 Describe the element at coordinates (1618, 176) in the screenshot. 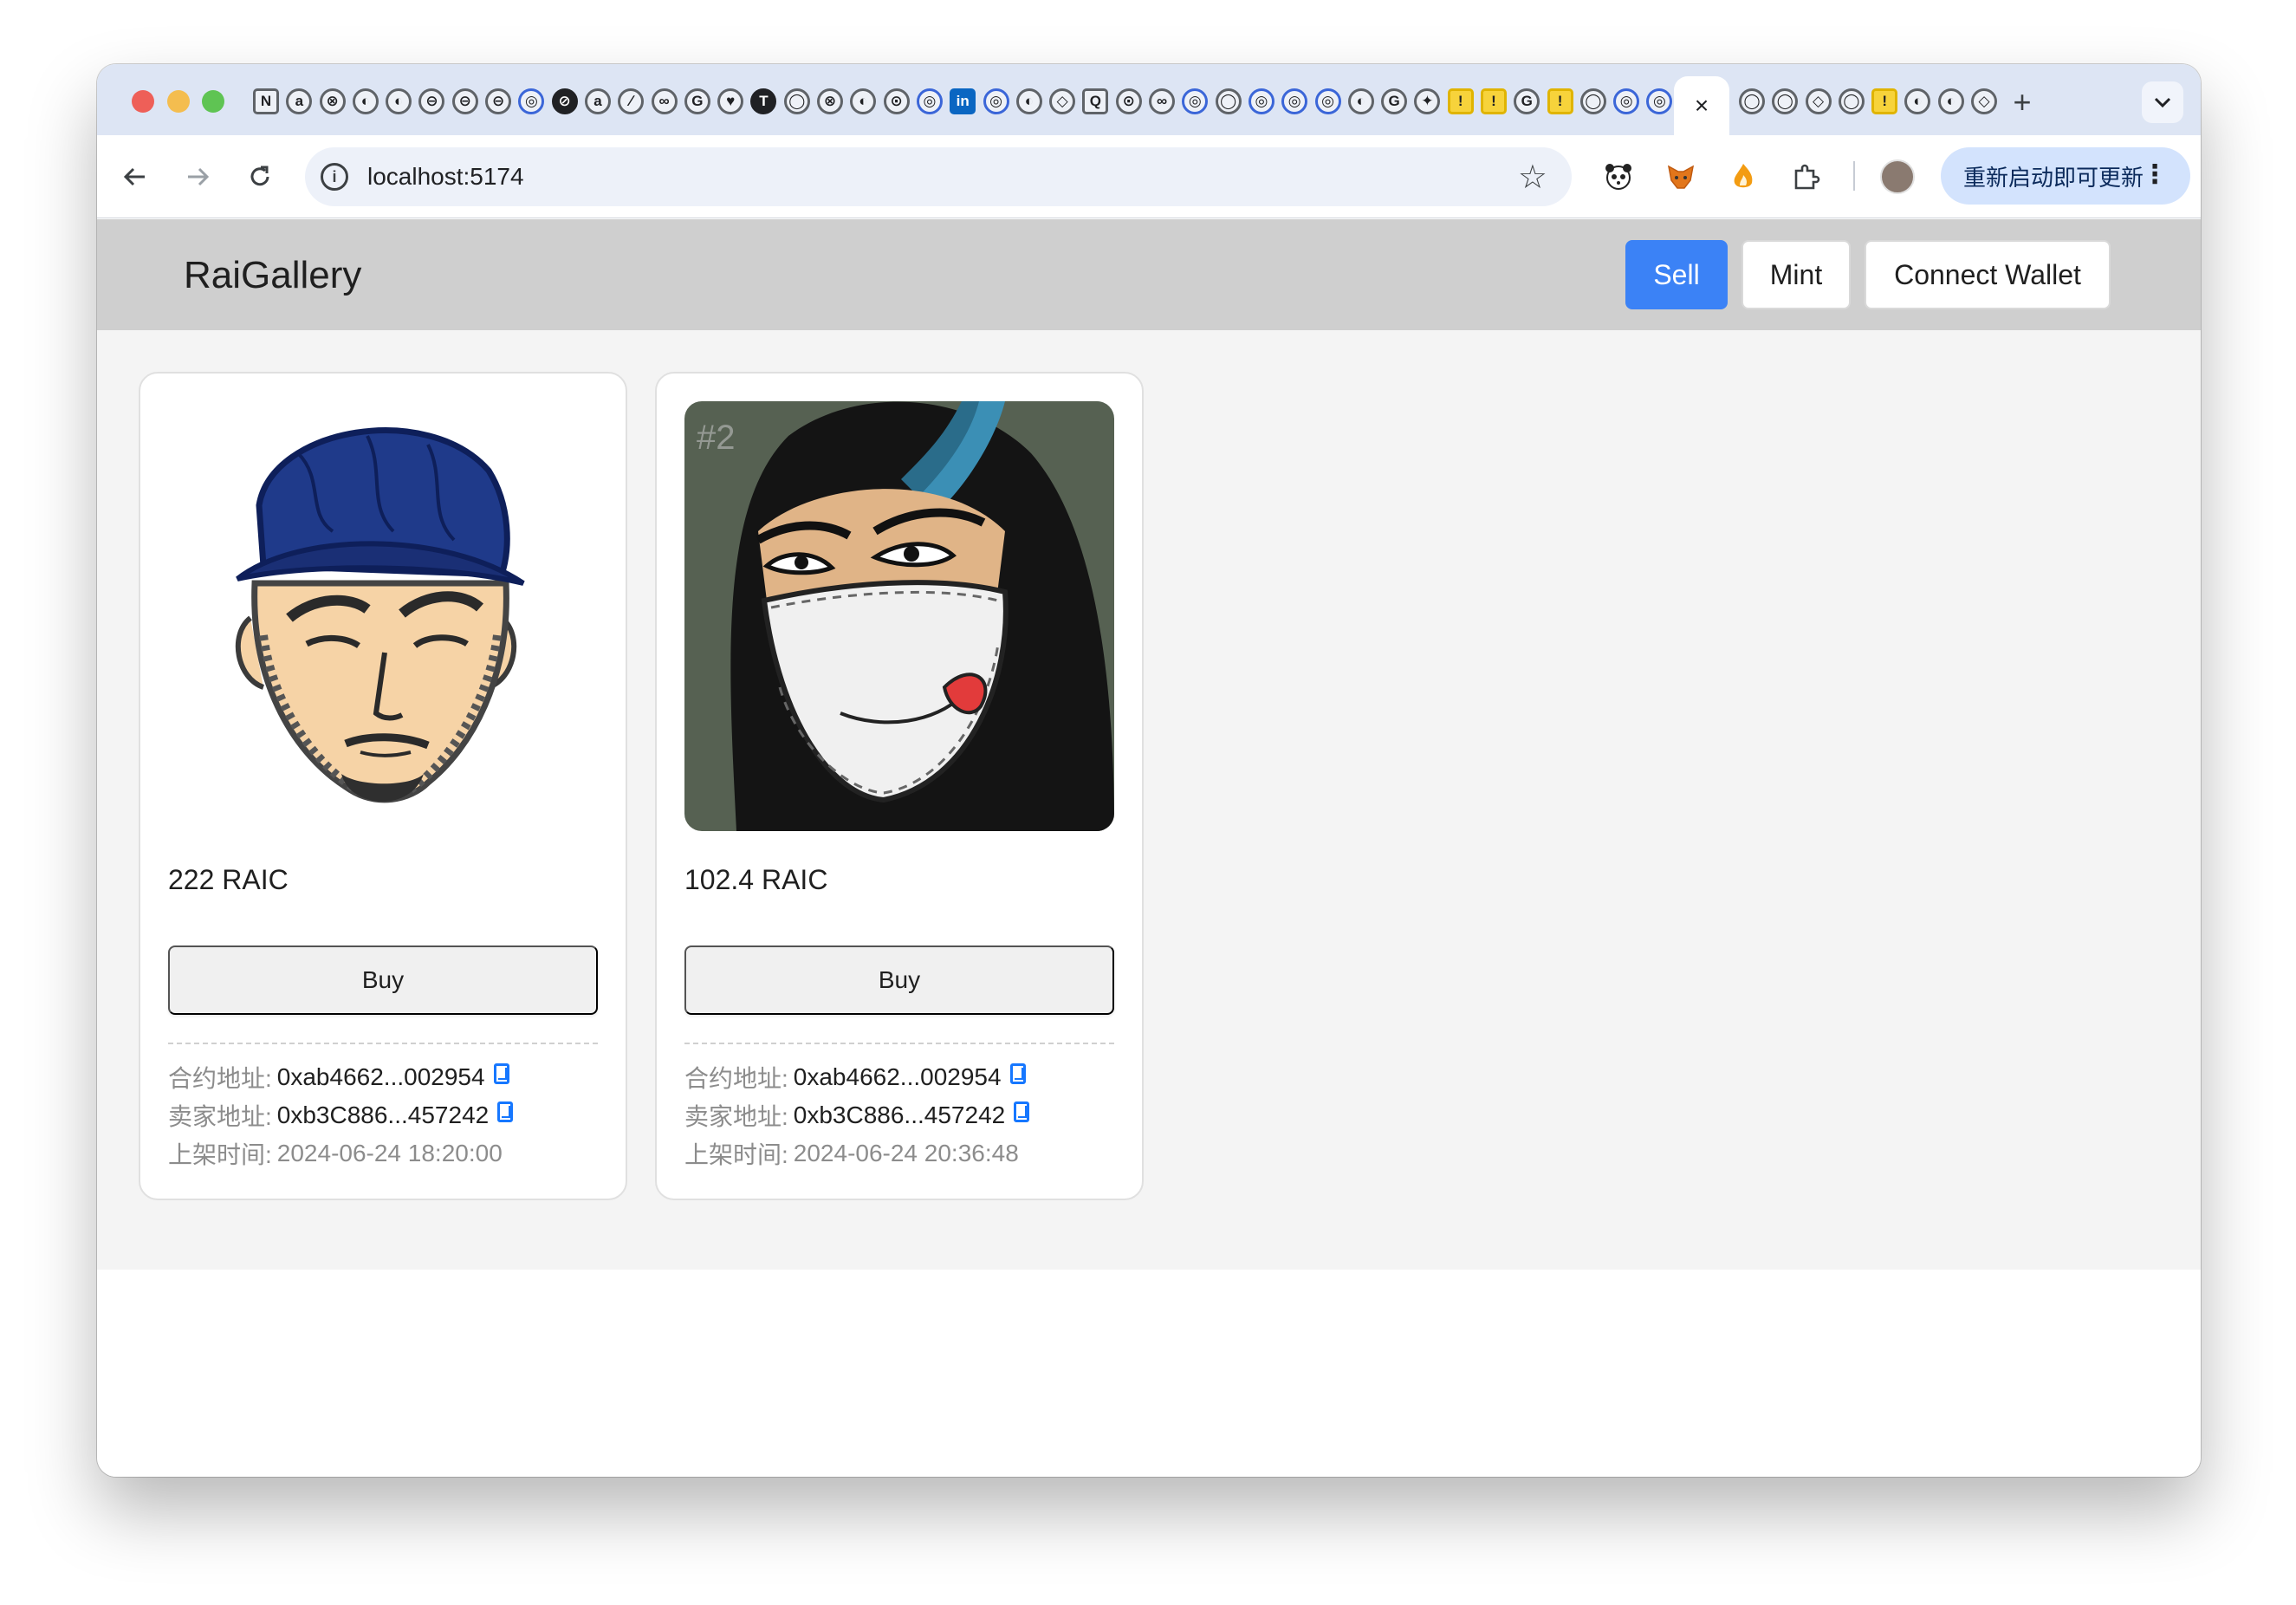

I see `panda-extension-icon` at that location.